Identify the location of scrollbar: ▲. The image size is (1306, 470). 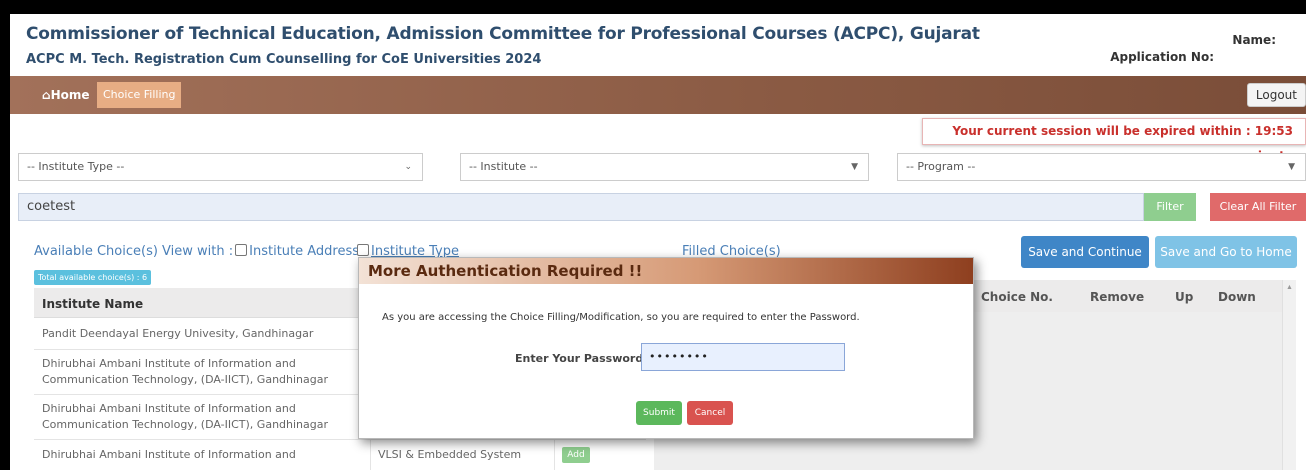
(1289, 375).